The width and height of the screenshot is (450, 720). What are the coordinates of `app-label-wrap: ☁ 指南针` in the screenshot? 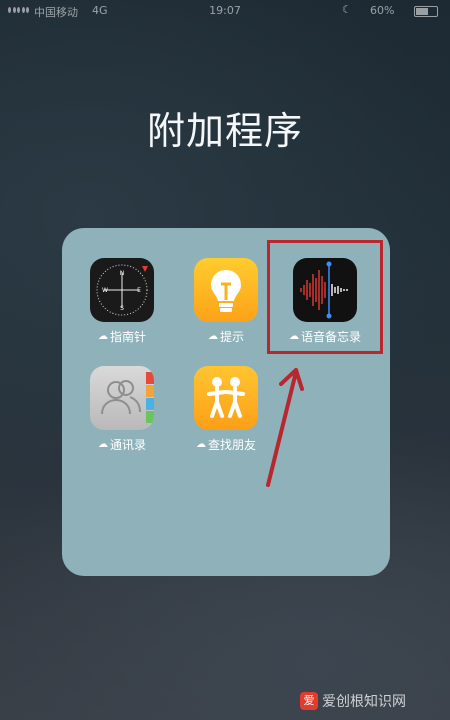 It's located at (122, 336).